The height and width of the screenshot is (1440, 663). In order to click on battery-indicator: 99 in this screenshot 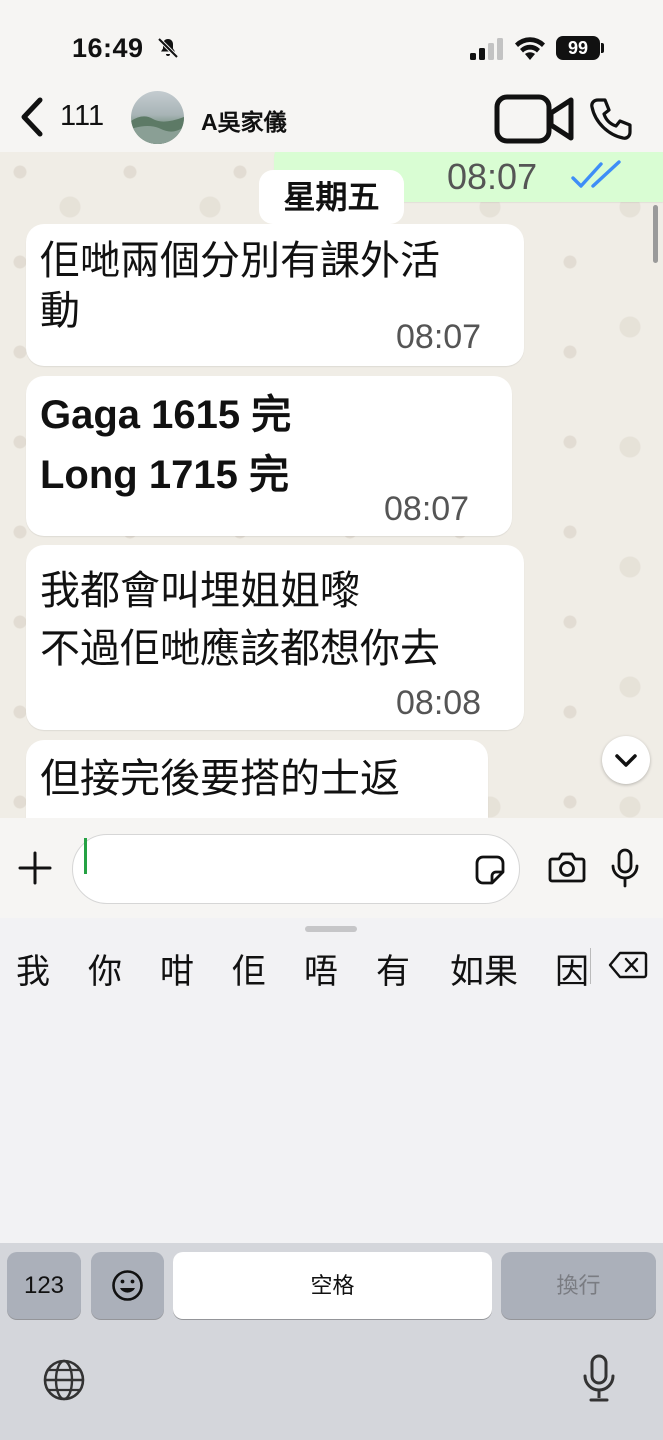, I will do `click(578, 48)`.